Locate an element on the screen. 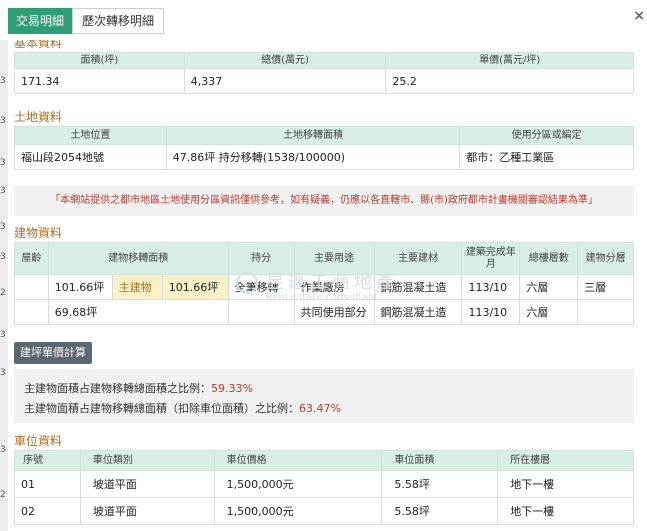  parking-header-price: 車位價格 is located at coordinates (298, 460).